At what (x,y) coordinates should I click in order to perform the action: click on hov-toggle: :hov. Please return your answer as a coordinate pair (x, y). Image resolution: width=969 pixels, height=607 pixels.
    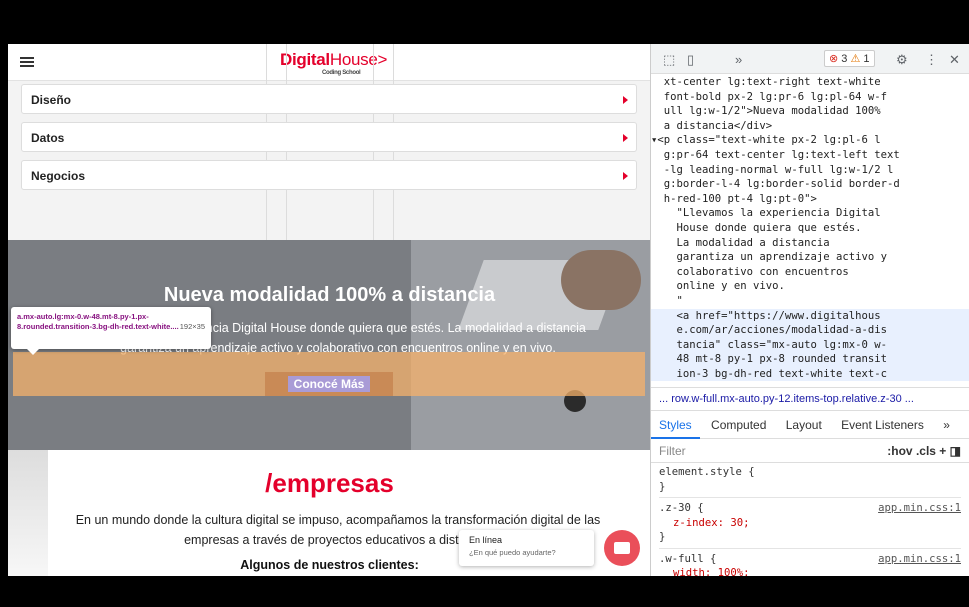
    Looking at the image, I should click on (899, 451).